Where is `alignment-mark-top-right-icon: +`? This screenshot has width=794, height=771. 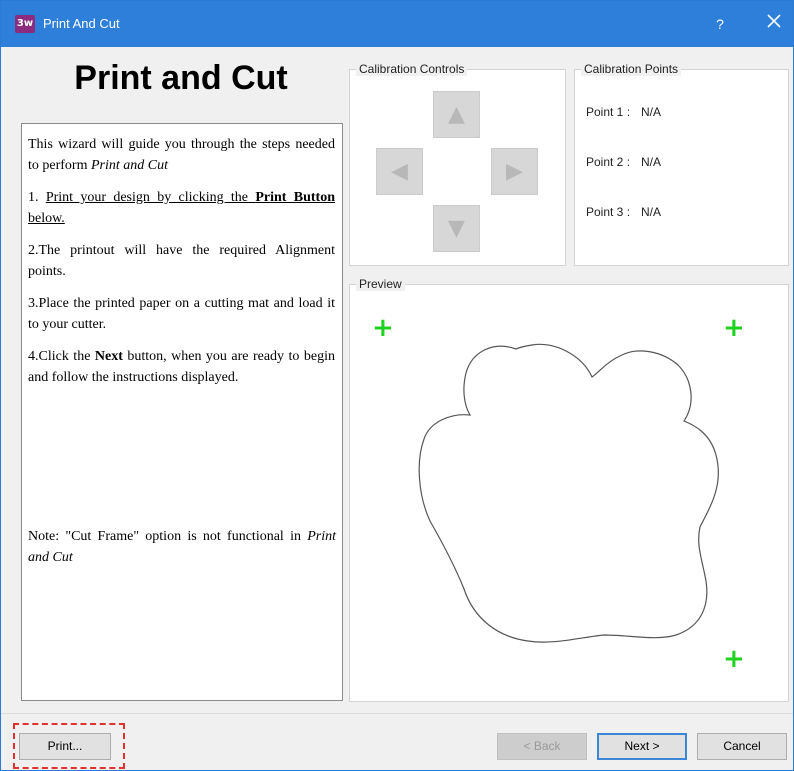 alignment-mark-top-right-icon: + is located at coordinates (734, 328).